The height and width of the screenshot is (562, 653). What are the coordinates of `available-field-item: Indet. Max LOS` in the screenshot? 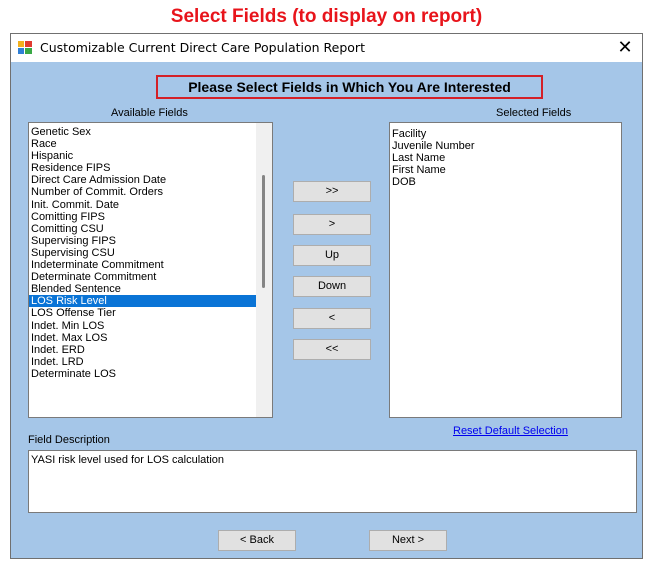 It's located at (150, 338).